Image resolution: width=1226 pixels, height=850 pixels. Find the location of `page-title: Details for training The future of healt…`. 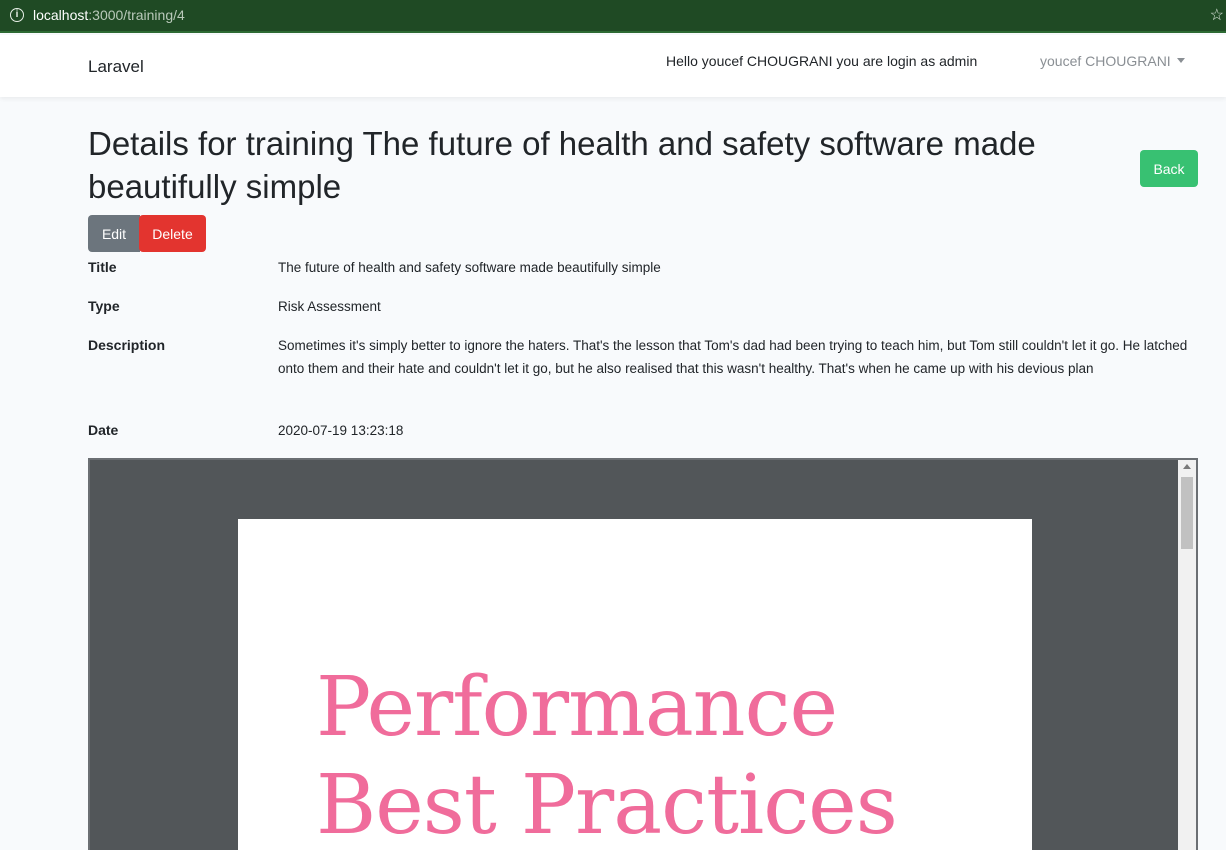

page-title: Details for training The future of healt… is located at coordinates (562, 165).